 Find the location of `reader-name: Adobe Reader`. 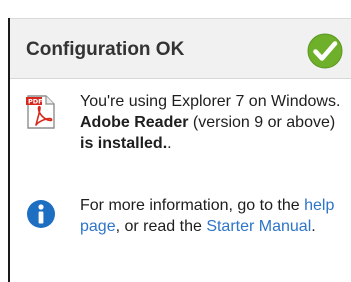

reader-name: Adobe Reader is located at coordinates (134, 122).